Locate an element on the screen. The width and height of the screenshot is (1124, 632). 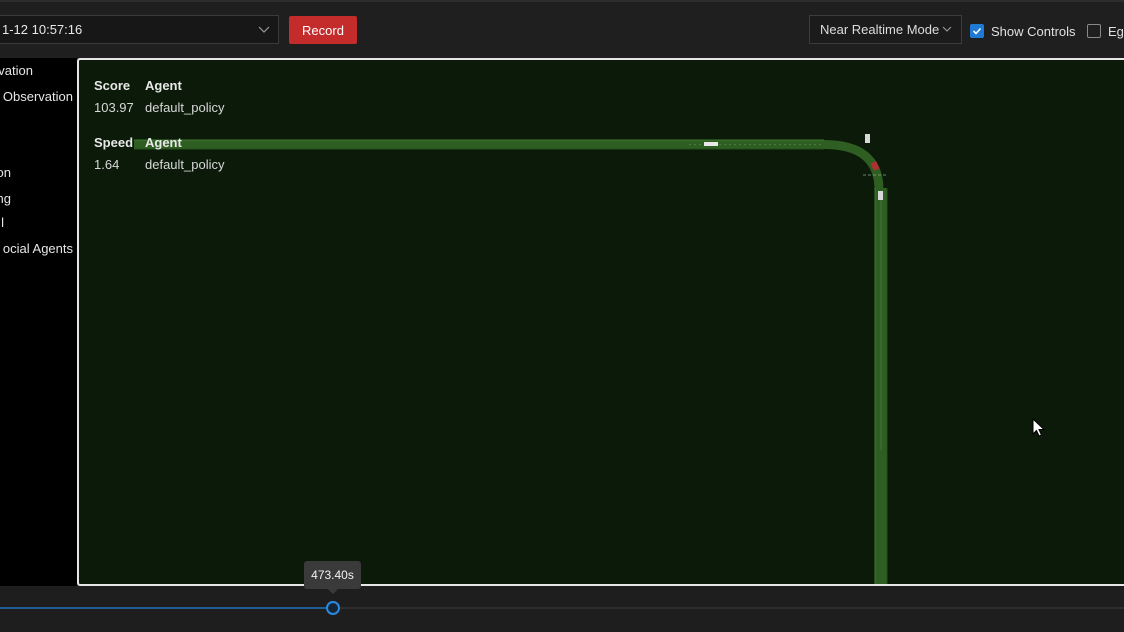
tooltip-arrow is located at coordinates (333, 591).